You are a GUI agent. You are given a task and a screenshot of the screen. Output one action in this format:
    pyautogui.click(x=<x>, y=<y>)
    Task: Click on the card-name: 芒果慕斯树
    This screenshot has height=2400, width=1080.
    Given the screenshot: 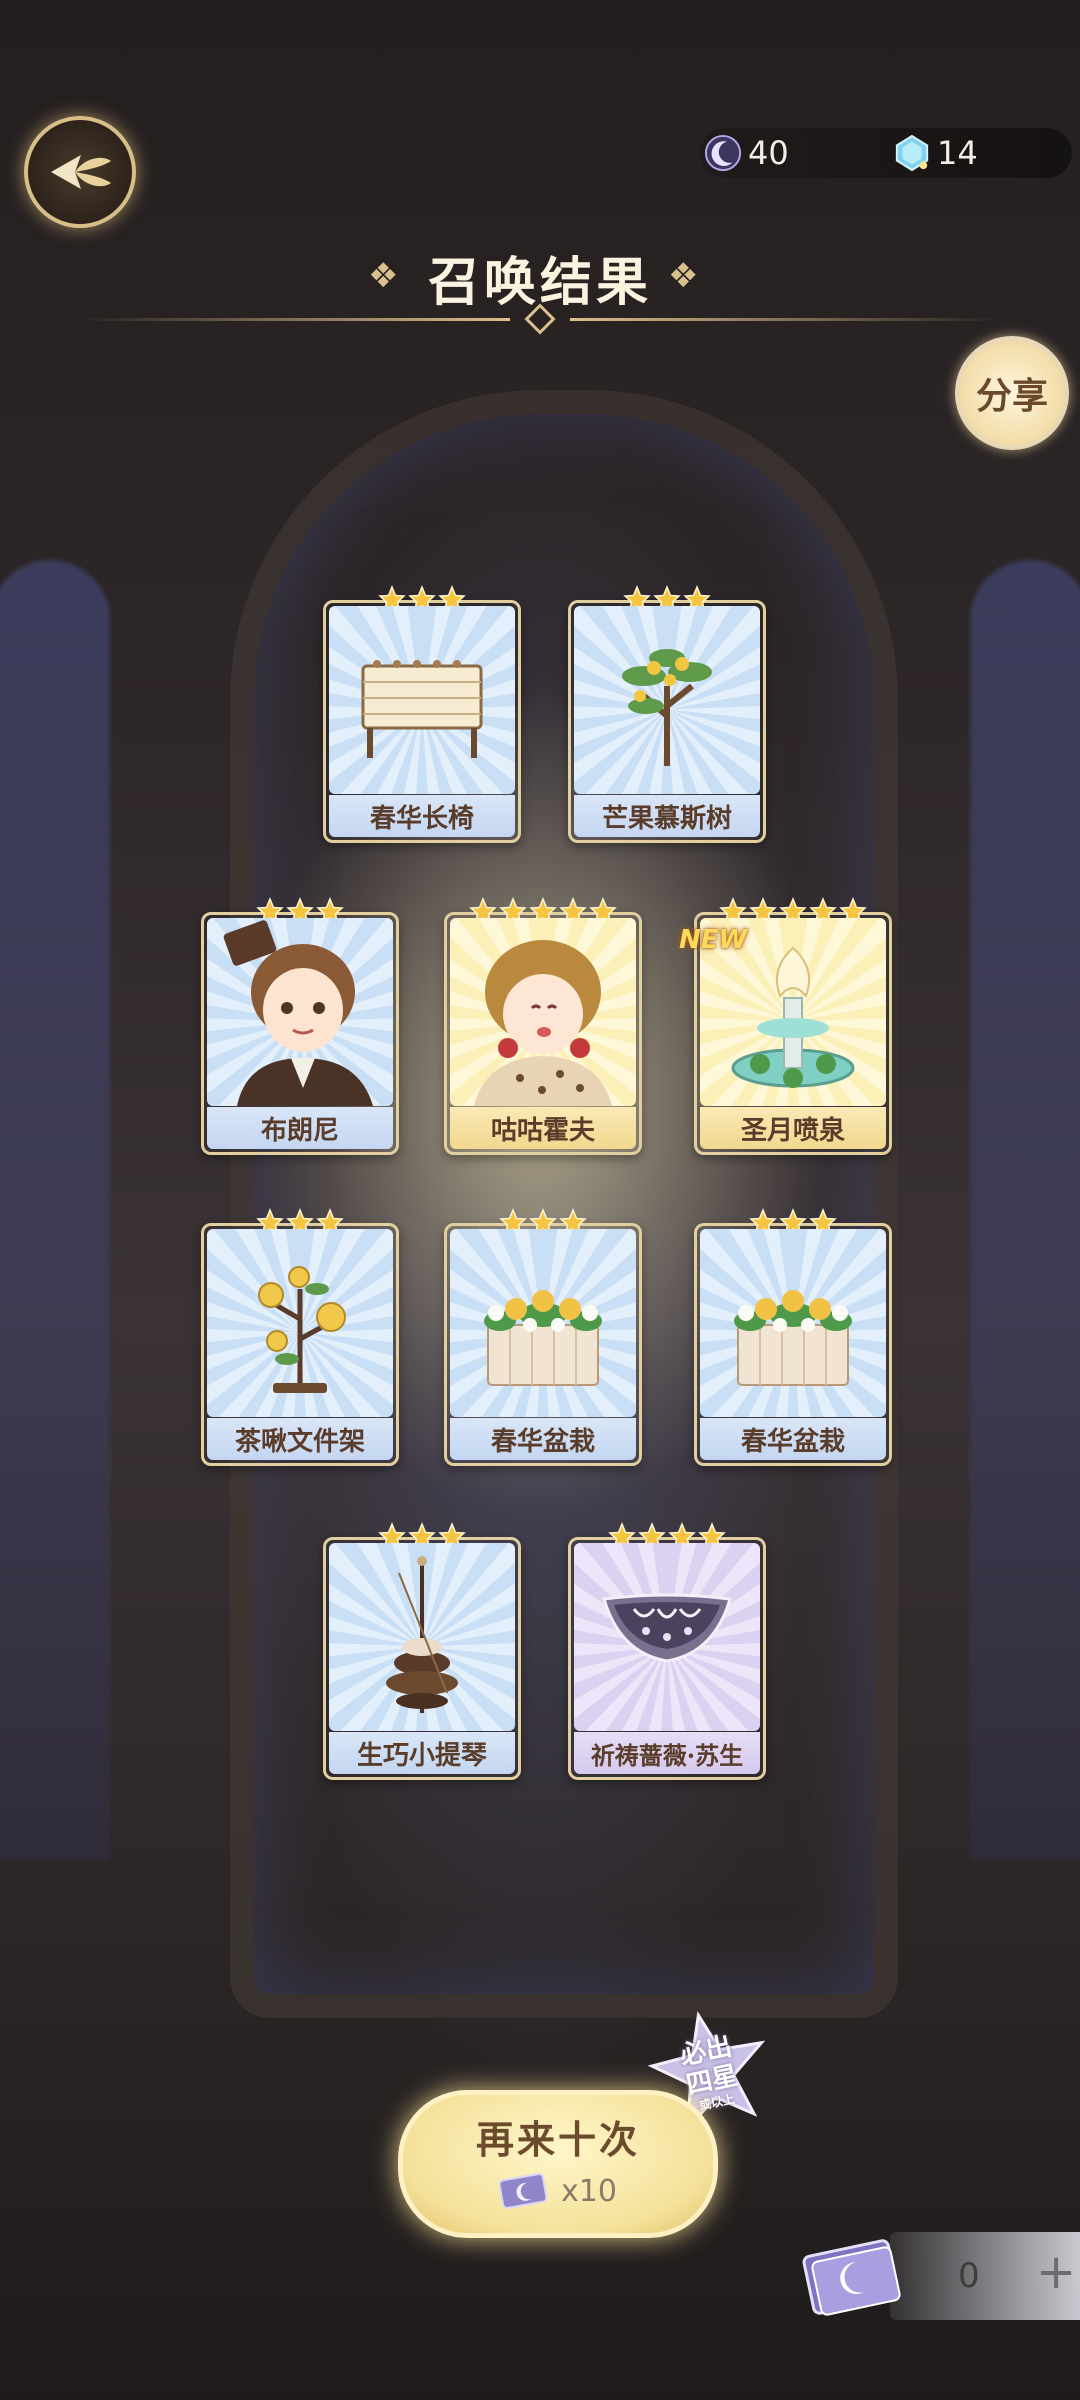 What is the action you would take?
    pyautogui.click(x=667, y=816)
    